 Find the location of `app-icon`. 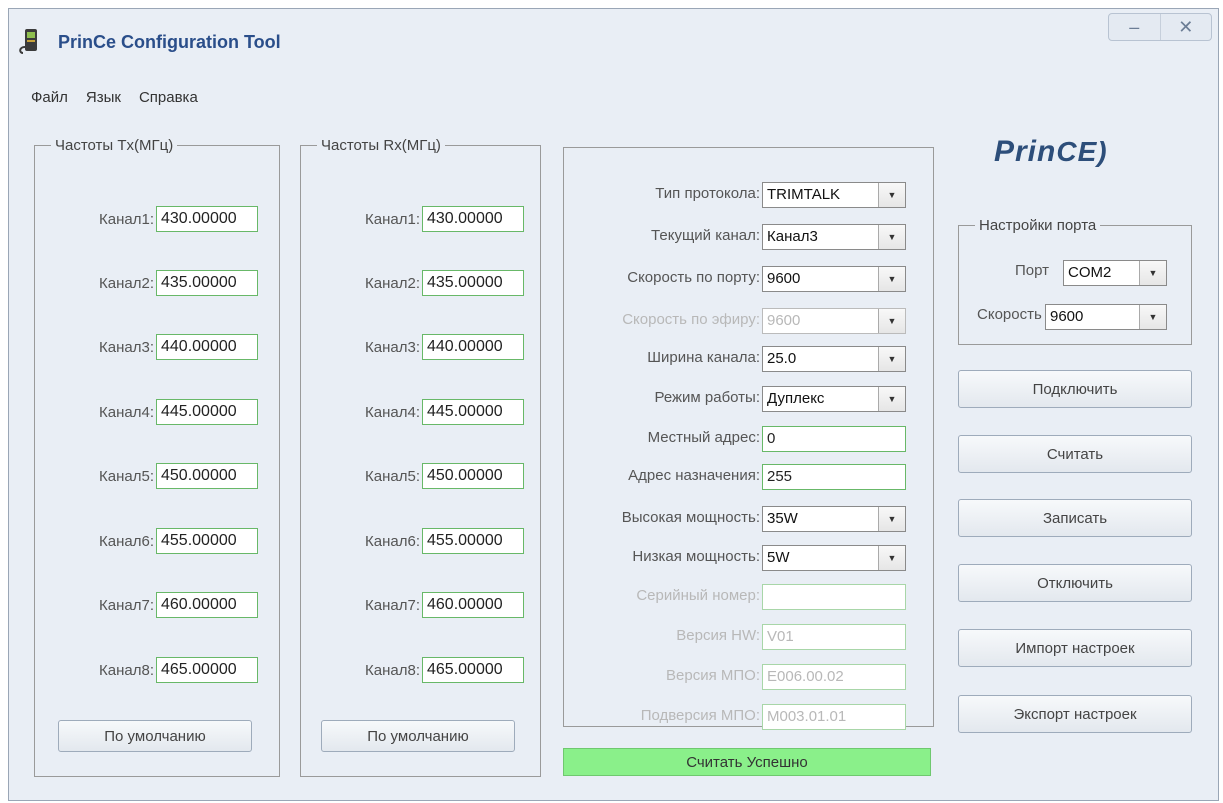

app-icon is located at coordinates (28, 41).